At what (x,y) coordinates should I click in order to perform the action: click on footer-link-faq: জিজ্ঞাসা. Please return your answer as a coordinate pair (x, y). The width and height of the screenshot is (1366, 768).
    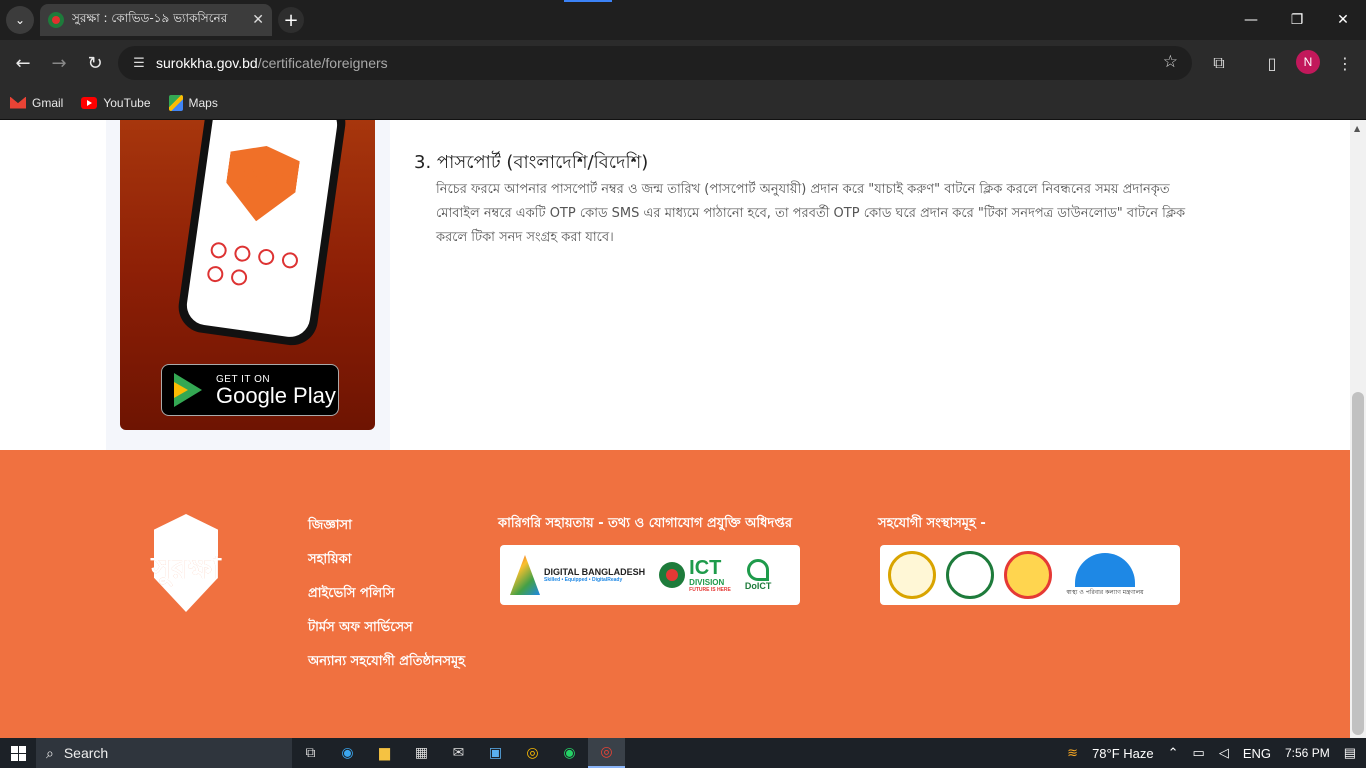
    Looking at the image, I should click on (386, 526).